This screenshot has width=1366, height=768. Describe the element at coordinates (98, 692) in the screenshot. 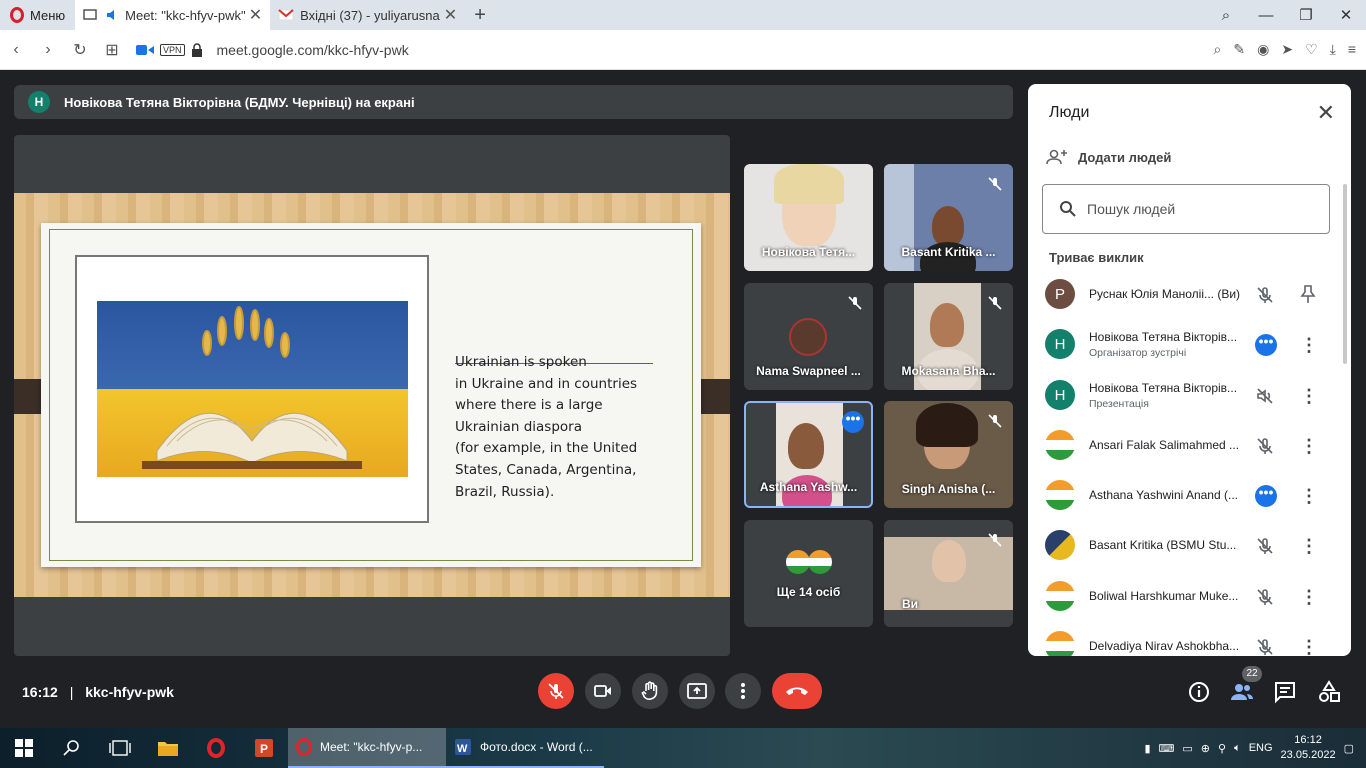

I see `meeting-info: 16:12 | kkc-hfyv-pwk` at that location.